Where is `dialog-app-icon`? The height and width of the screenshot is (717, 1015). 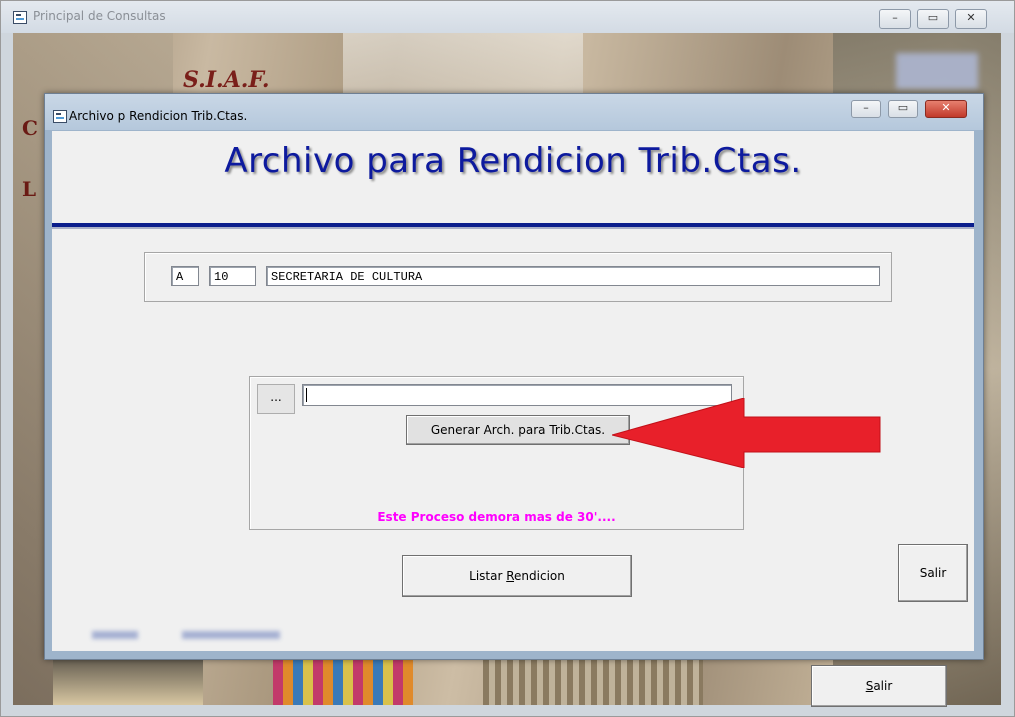
dialog-app-icon is located at coordinates (60, 116).